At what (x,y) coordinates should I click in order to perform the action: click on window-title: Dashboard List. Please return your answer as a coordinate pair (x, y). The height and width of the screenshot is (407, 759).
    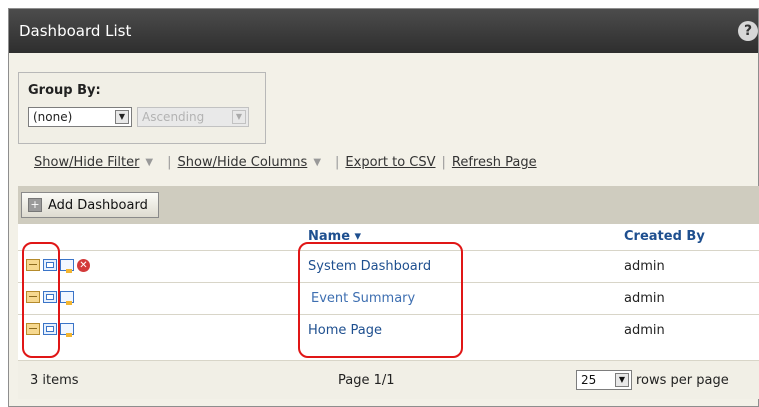
    Looking at the image, I should click on (75, 31).